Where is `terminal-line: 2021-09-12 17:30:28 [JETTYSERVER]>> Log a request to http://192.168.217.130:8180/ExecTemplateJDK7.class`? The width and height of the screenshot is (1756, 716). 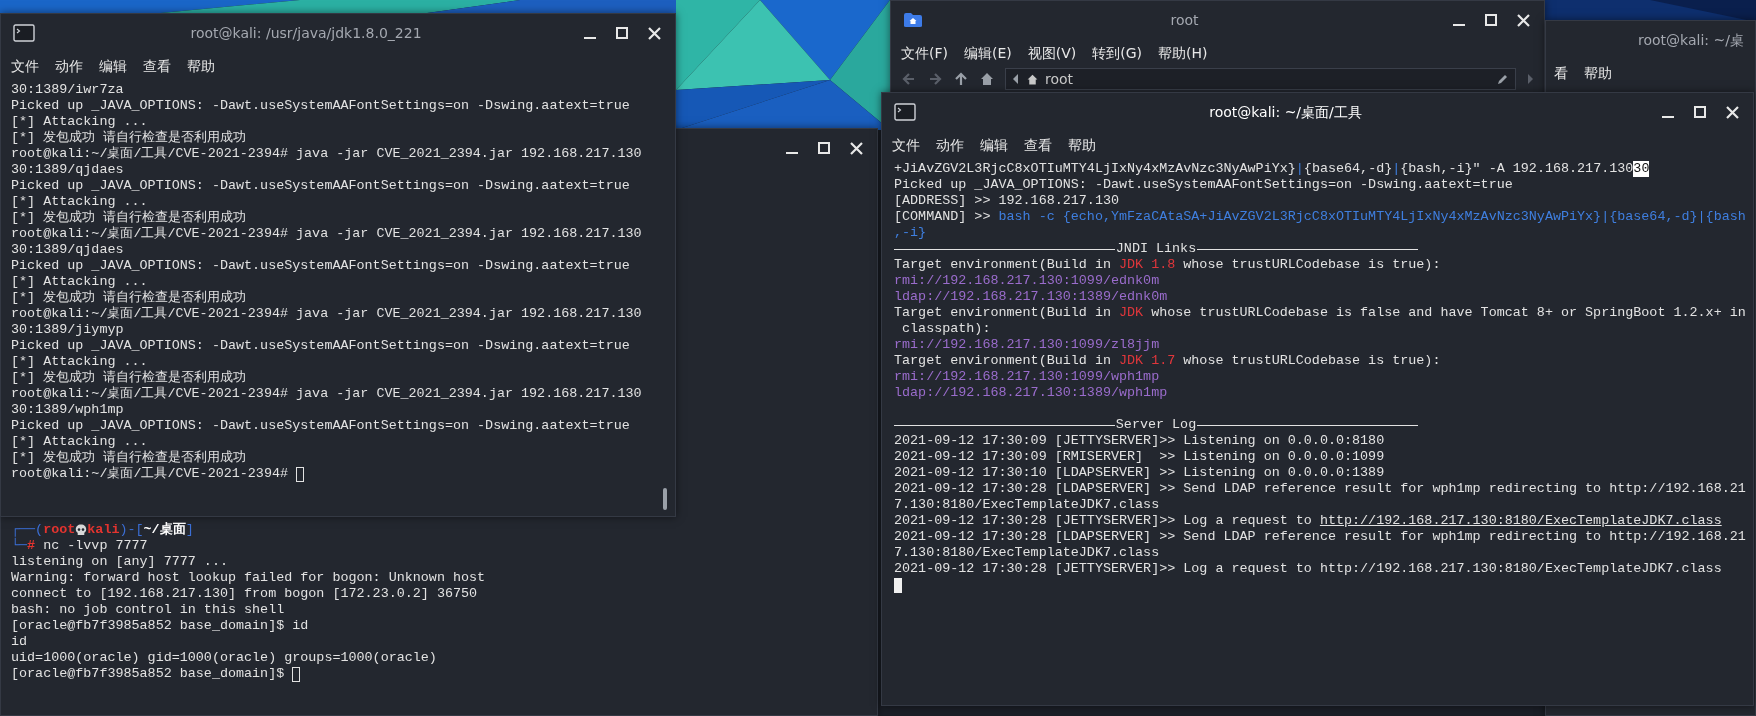
terminal-line: 2021-09-12 17:30:28 [JETTYSERVER]>> Log a request to http://192.168.217.130:8180/ExecTemplateJDK7.class is located at coordinates (1308, 569).